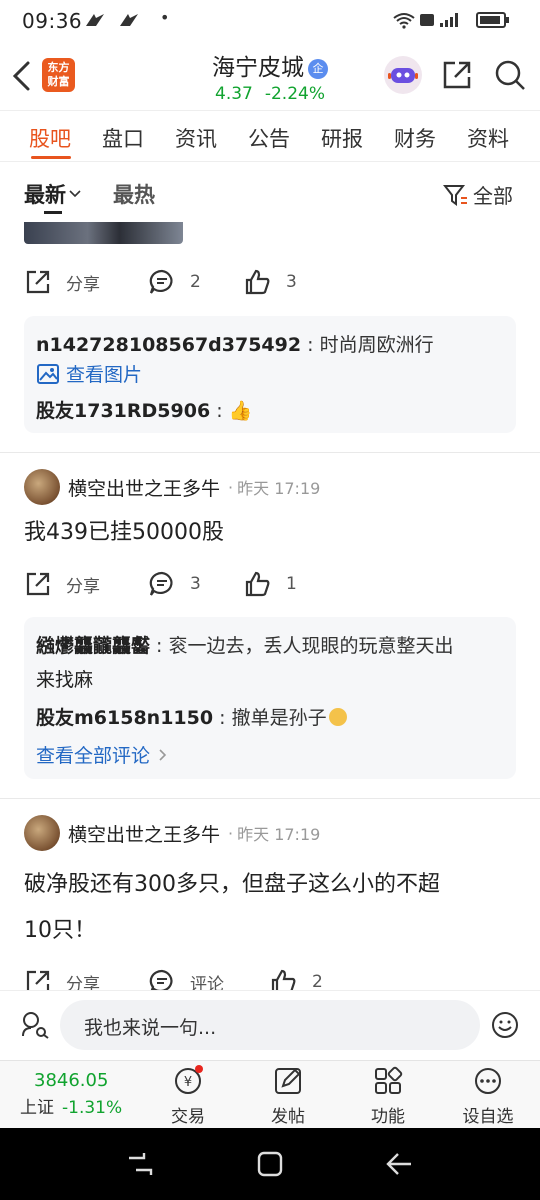  I want to click on recent-apps-icon, so click(140, 1164).